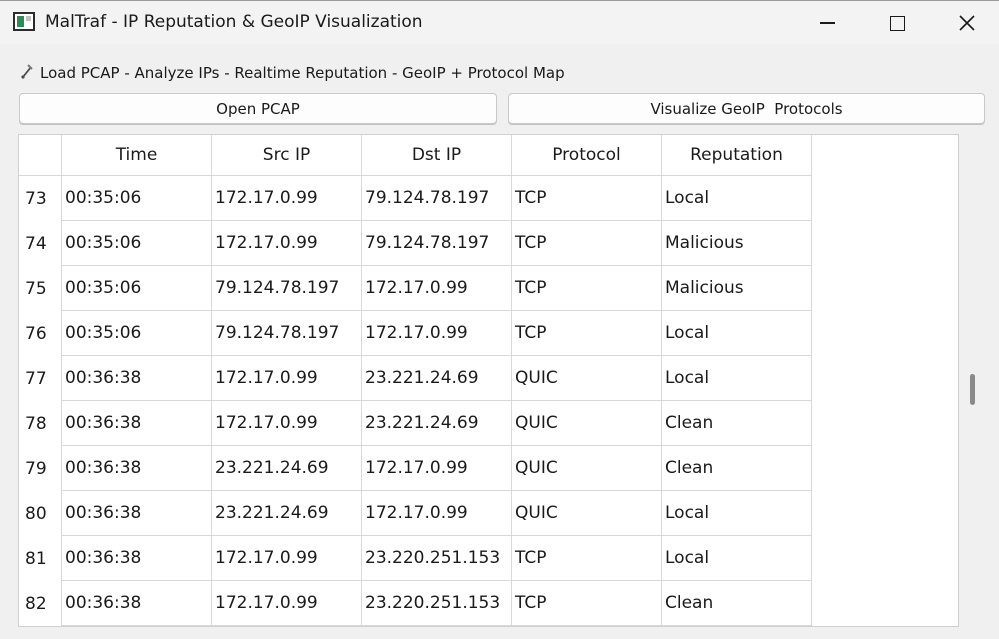 The image size is (999, 639). What do you see at coordinates (40, 513) in the screenshot?
I see `row-number: 80` at bounding box center [40, 513].